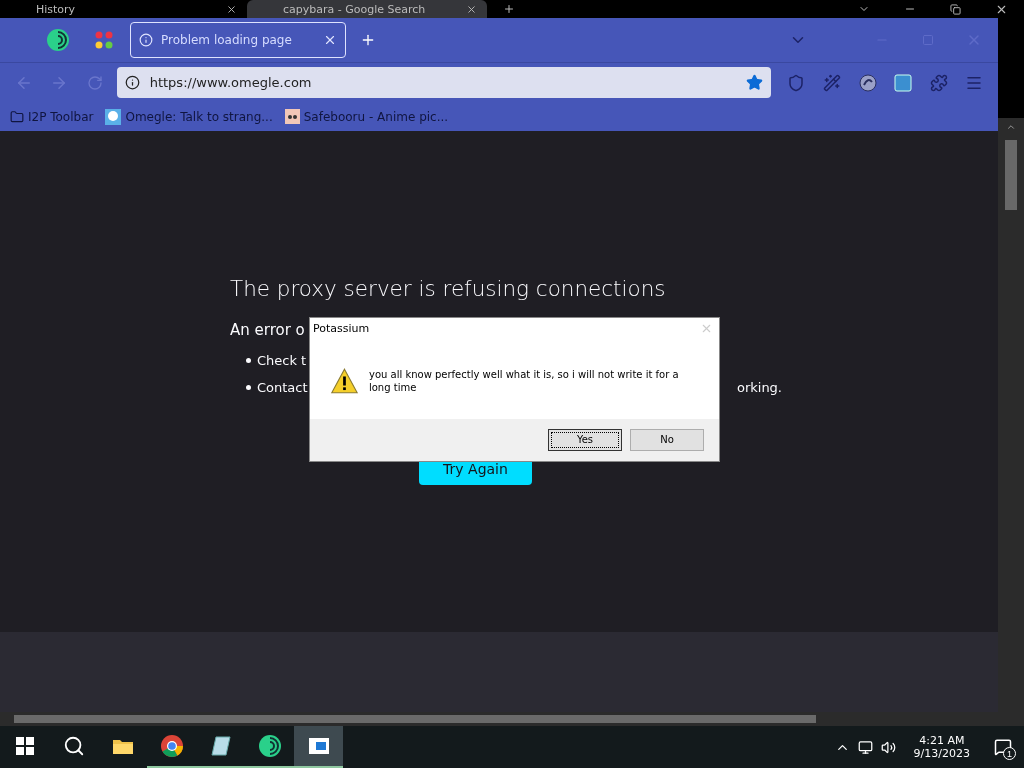 The width and height of the screenshot is (1024, 768). I want to click on clock: 4:21 AM 9/13/2023, so click(941, 747).